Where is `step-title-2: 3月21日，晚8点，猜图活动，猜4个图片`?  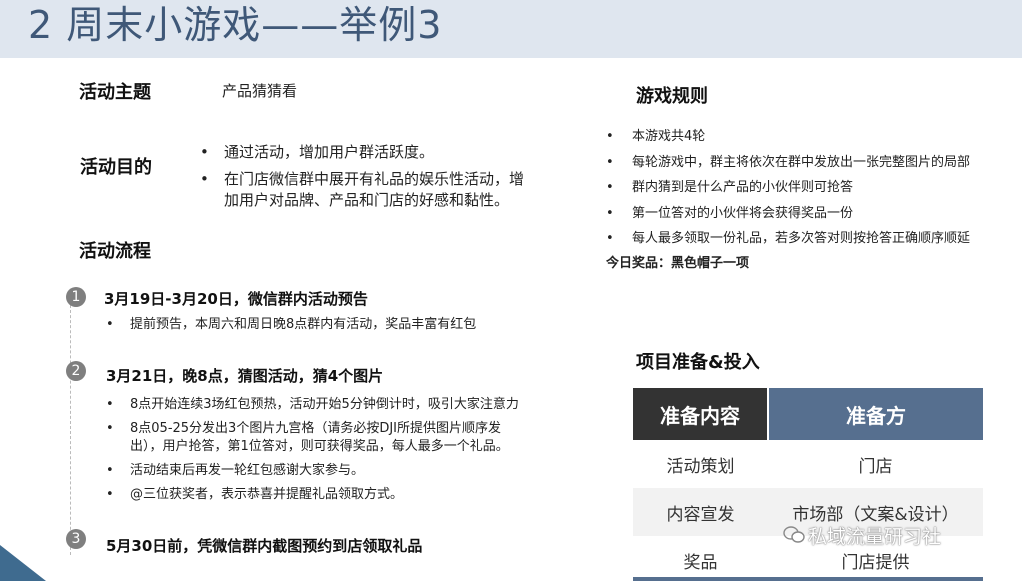
step-title-2: 3月21日，晚8点，猜图活动，猜4个图片 is located at coordinates (245, 376).